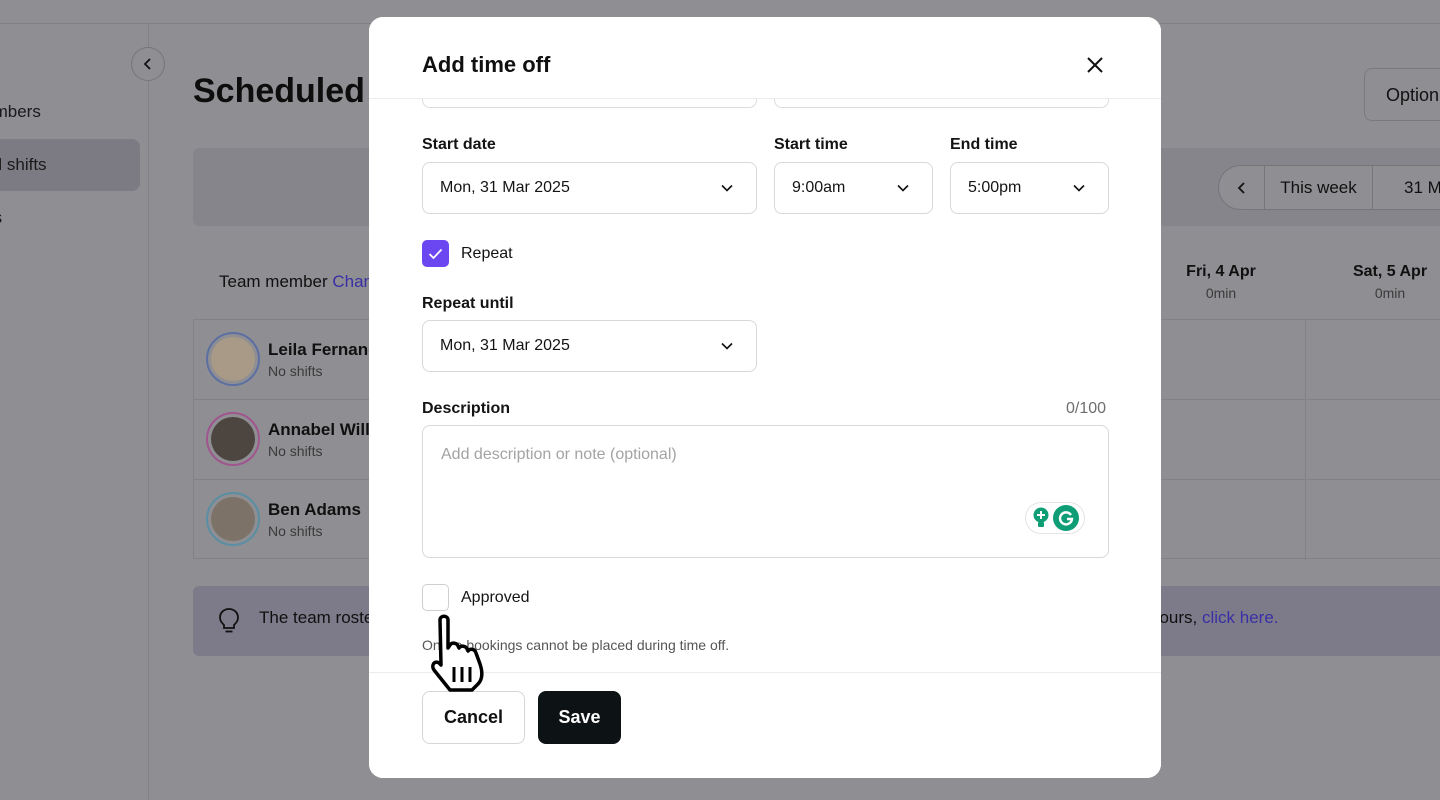 This screenshot has height=800, width=1440. What do you see at coordinates (74, 412) in the screenshot?
I see `sidebar: members uled shifts eets s` at bounding box center [74, 412].